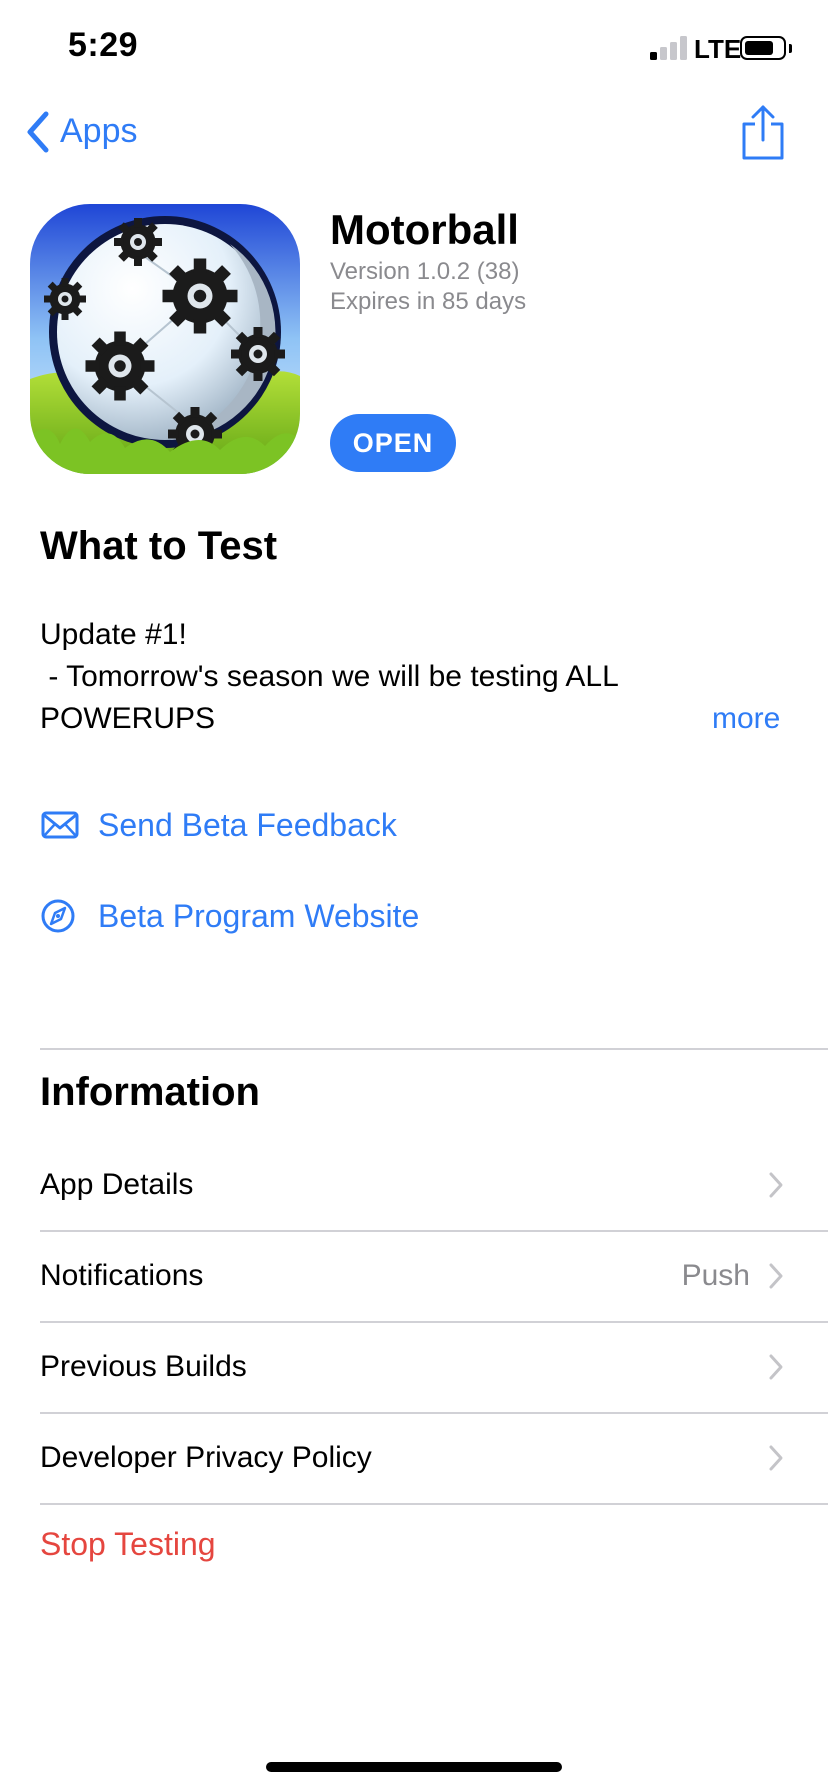  What do you see at coordinates (424, 229) in the screenshot?
I see `app-name: Motorball` at bounding box center [424, 229].